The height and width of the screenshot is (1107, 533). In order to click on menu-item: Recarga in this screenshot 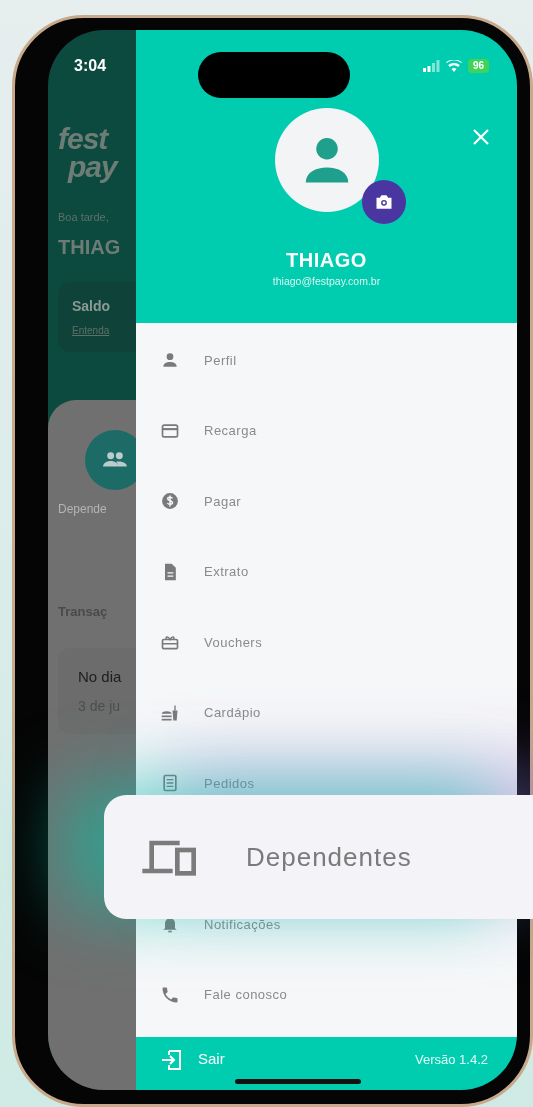, I will do `click(326, 430)`.